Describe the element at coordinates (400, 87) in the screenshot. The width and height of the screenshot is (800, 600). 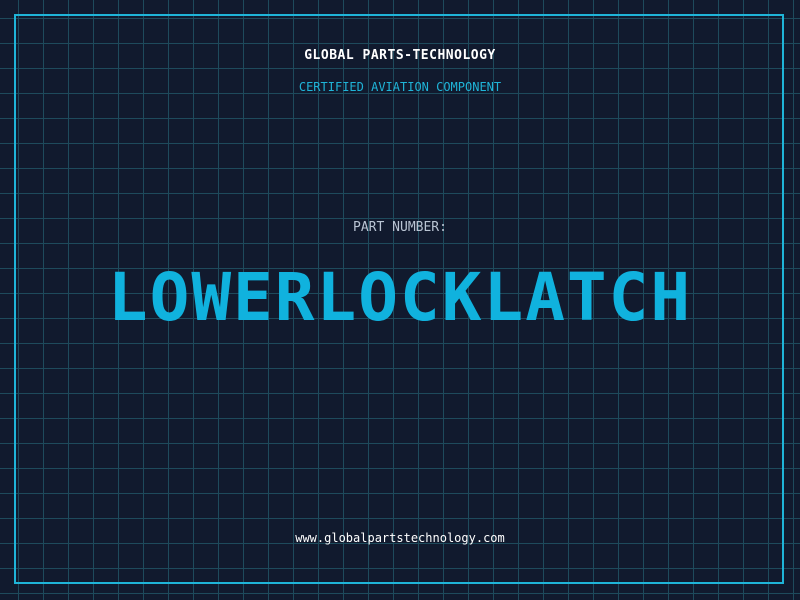
I see `tagline: CERTIFIED AVIATION COMPONENT` at that location.